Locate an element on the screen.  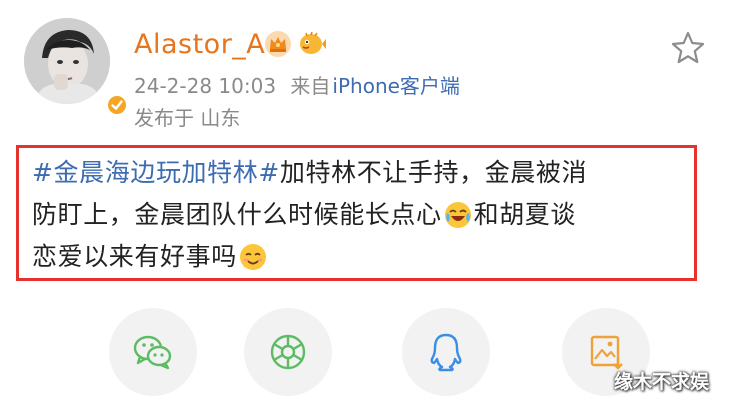
share-moments-button is located at coordinates (288, 352).